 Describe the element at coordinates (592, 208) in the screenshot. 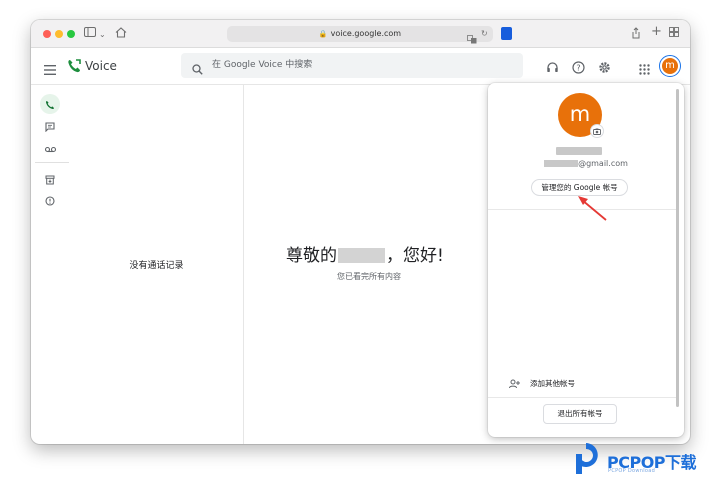

I see `annotation-arrow` at that location.